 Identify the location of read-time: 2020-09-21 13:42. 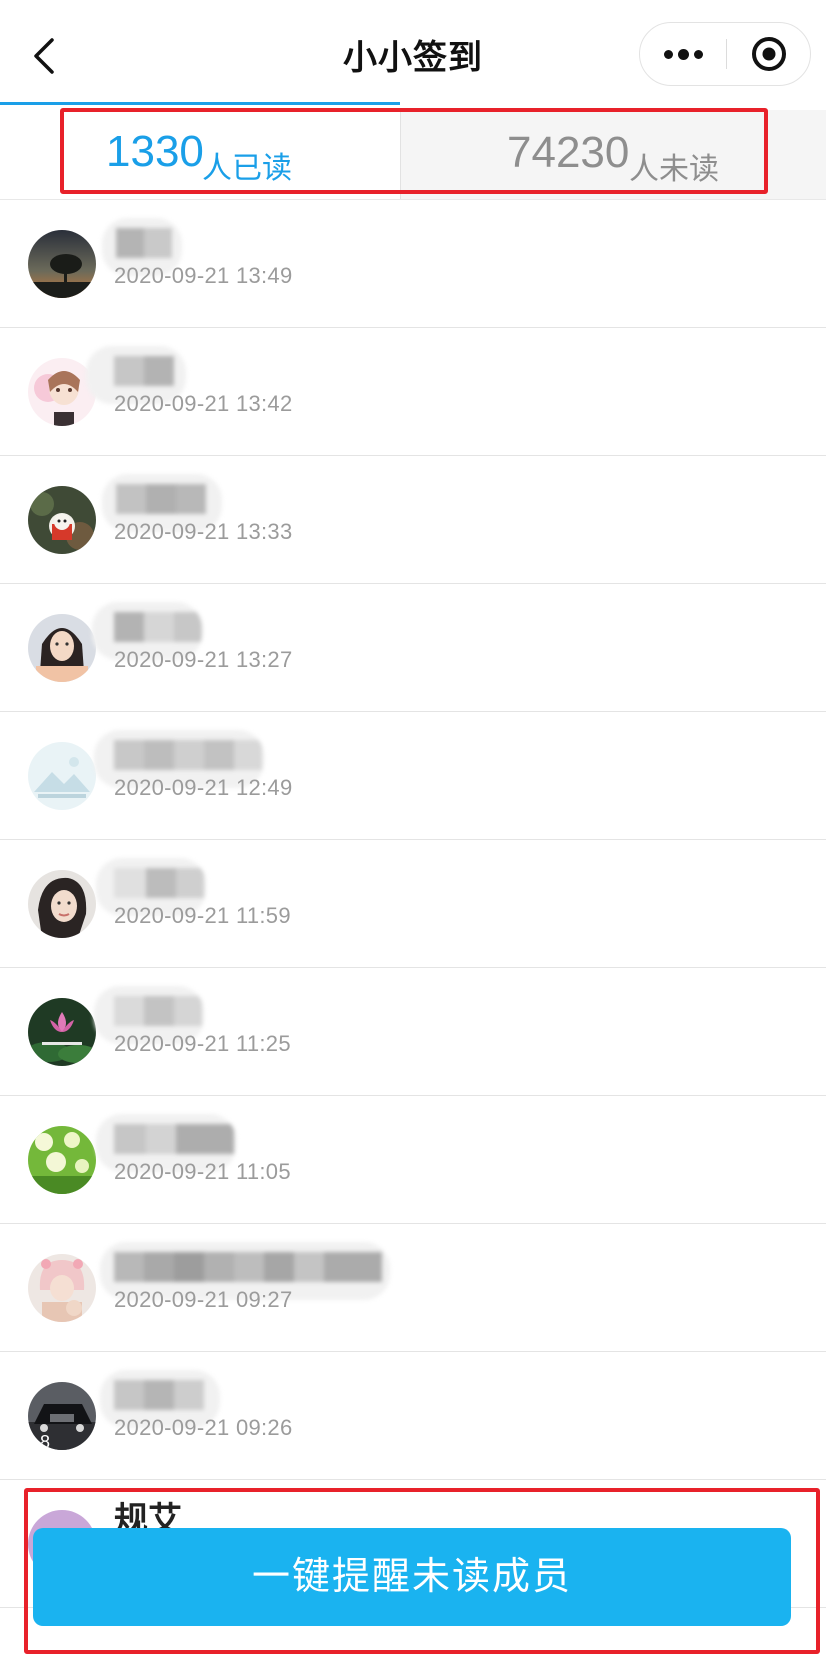
(203, 403).